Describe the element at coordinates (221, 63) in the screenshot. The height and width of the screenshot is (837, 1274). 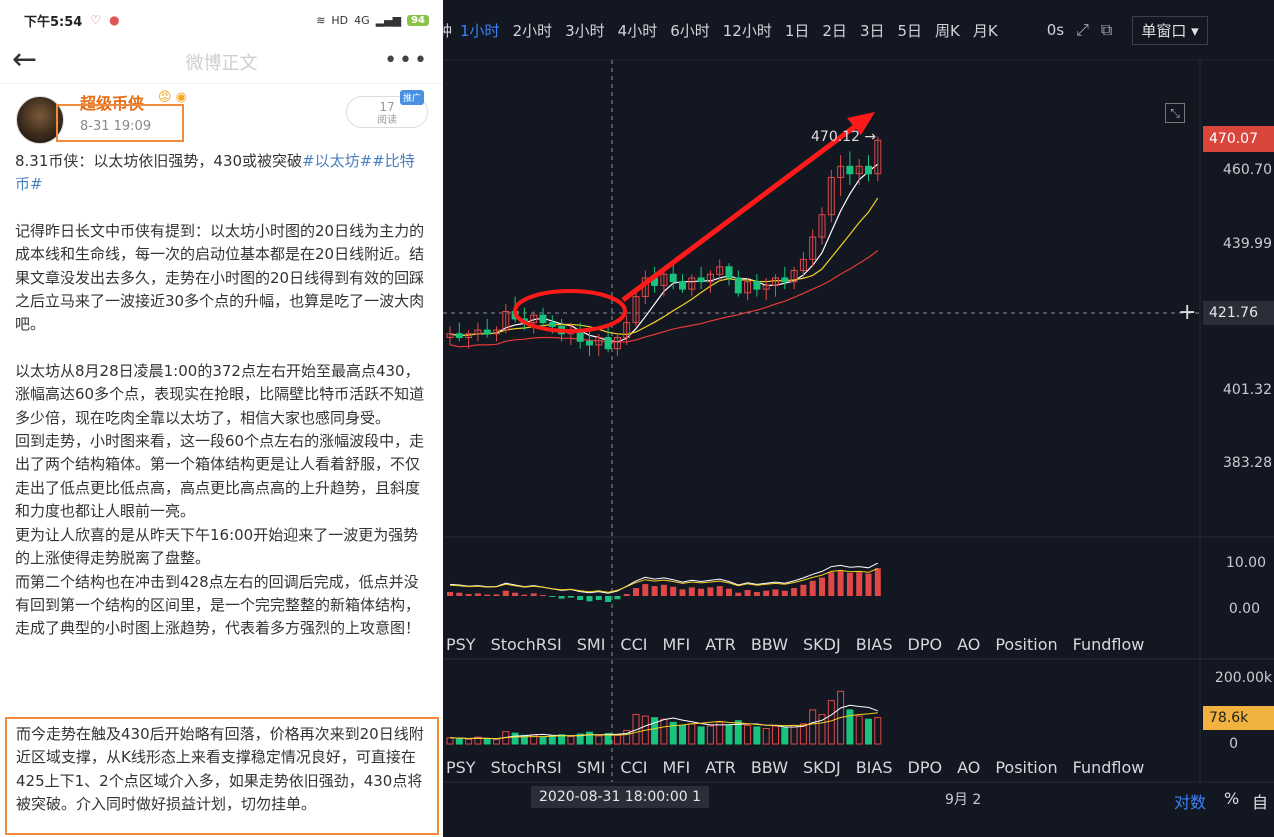
I see `page-title: 微博正文` at that location.